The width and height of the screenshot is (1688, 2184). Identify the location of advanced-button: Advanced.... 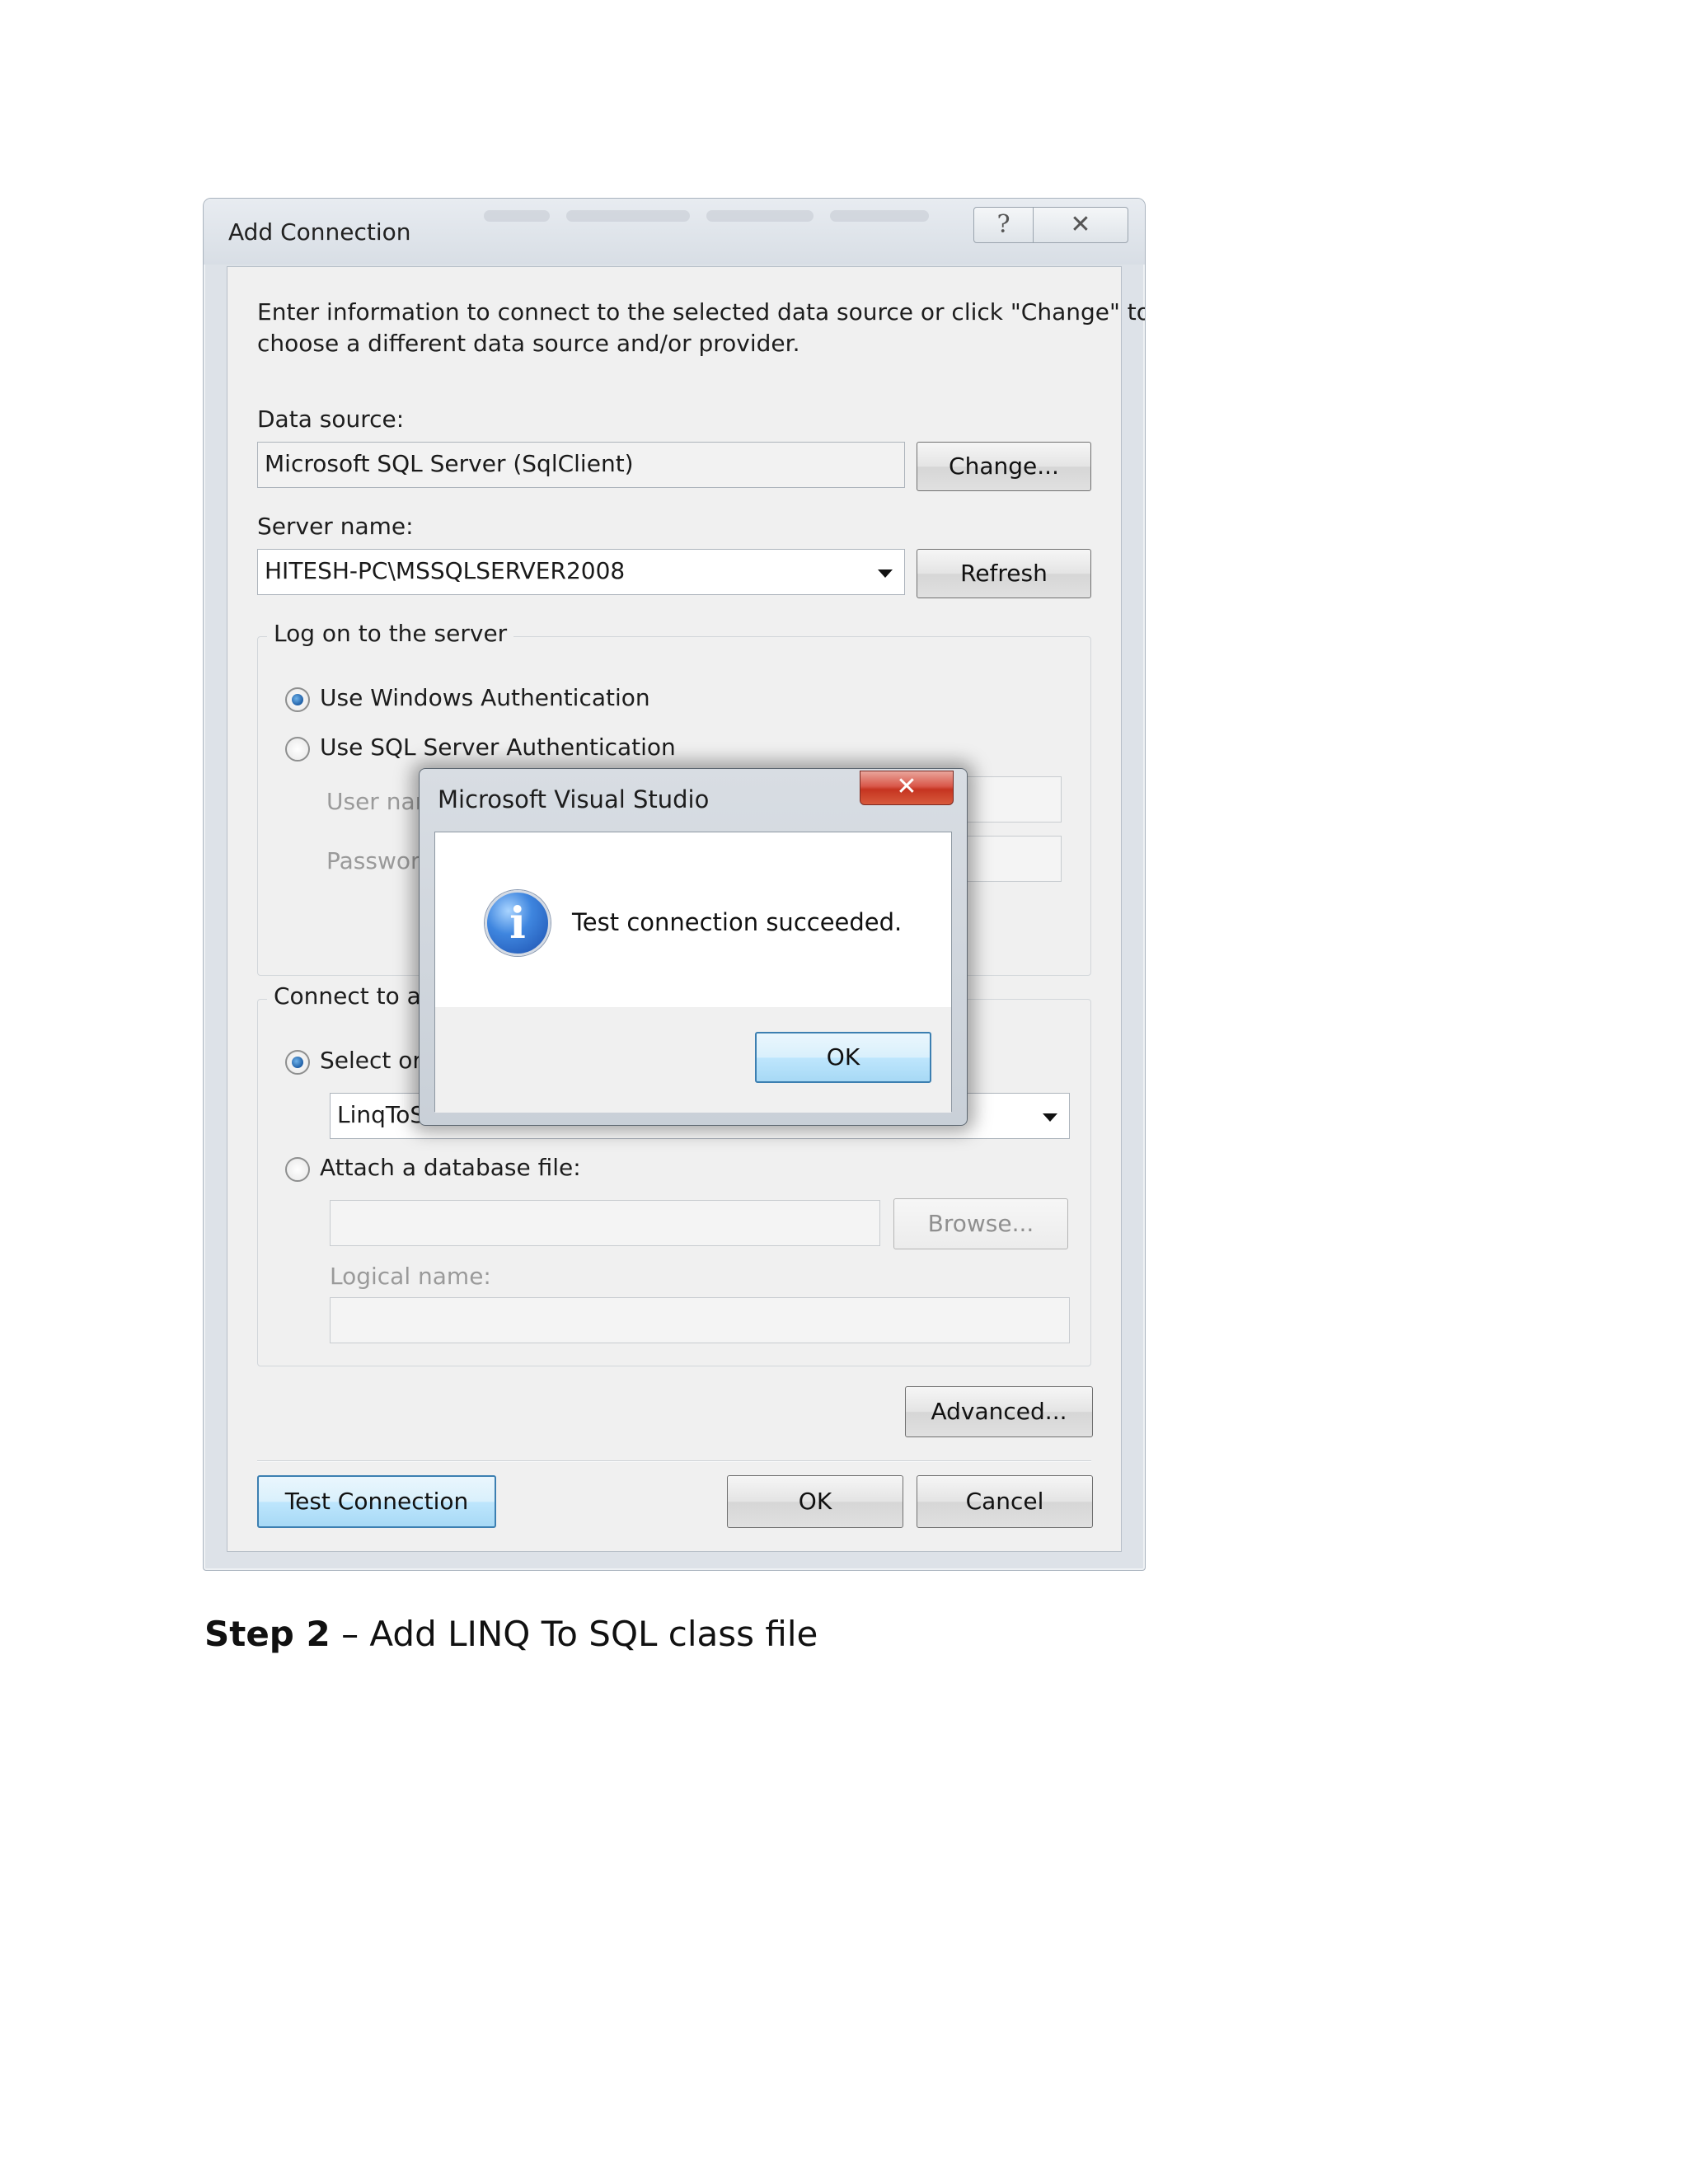
(999, 1411).